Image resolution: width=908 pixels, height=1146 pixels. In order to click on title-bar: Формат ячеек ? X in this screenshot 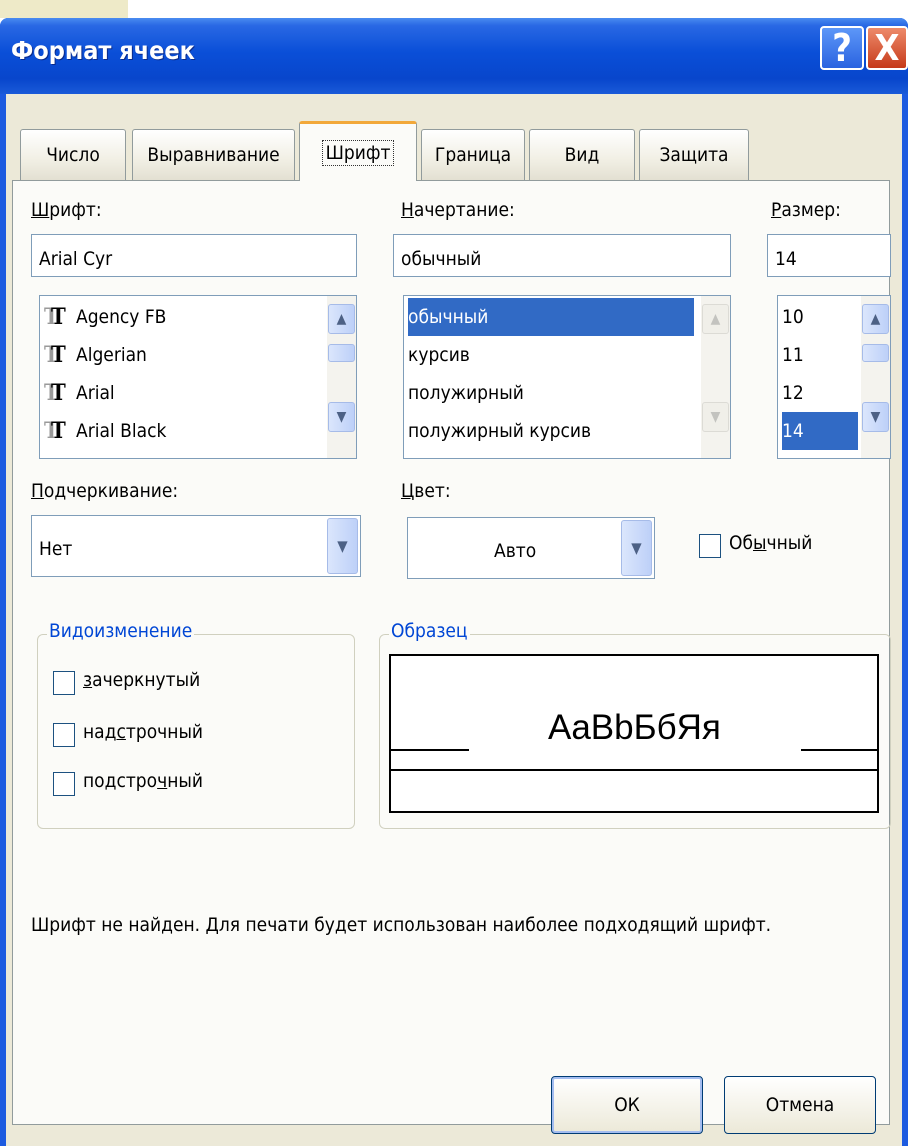, I will do `click(454, 56)`.